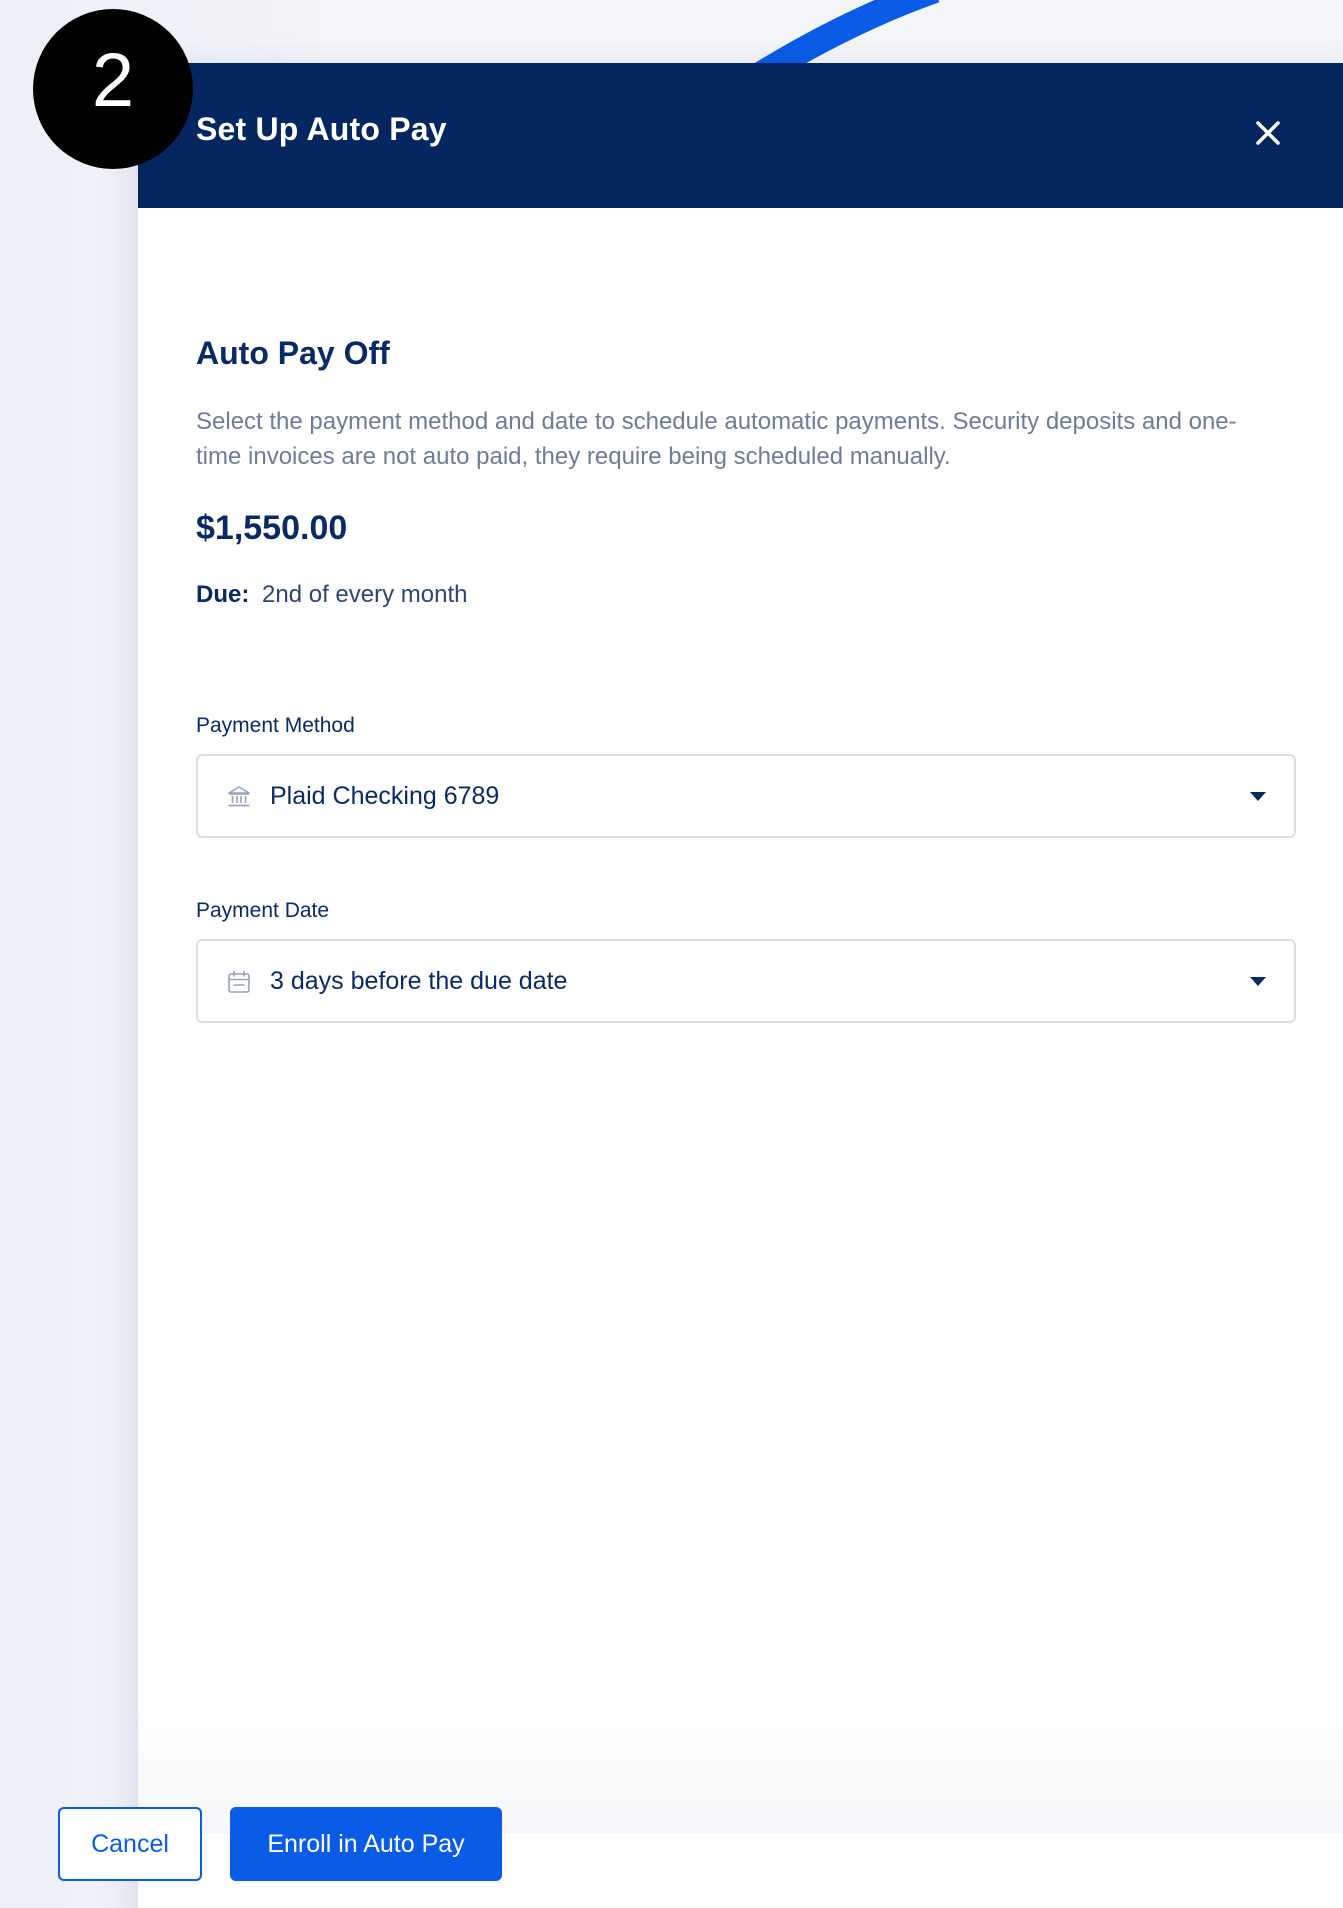 This screenshot has width=1343, height=1908. Describe the element at coordinates (365, 594) in the screenshot. I see `due-value: 2nd of every month` at that location.